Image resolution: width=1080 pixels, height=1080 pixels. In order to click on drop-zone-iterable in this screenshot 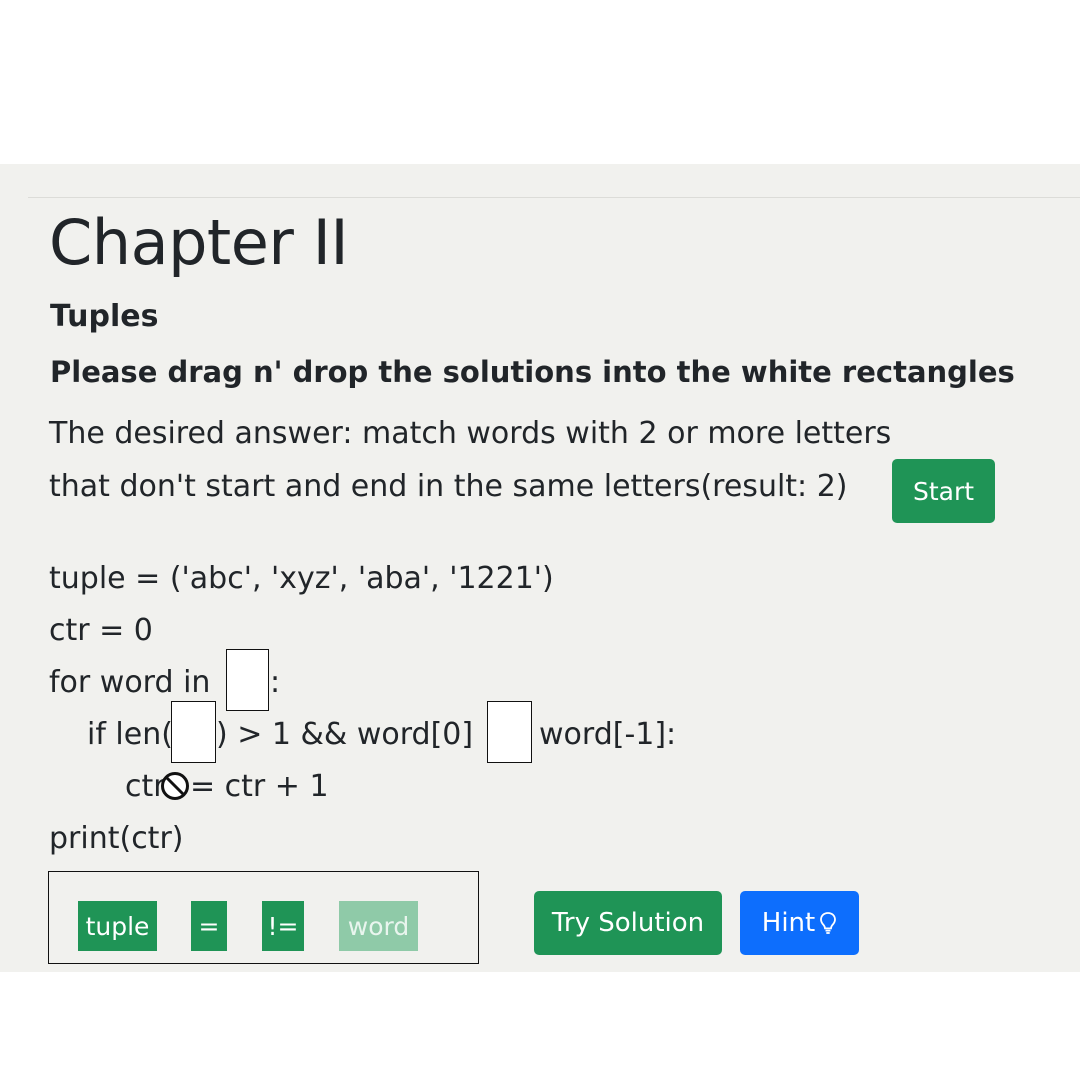, I will do `click(247, 680)`.